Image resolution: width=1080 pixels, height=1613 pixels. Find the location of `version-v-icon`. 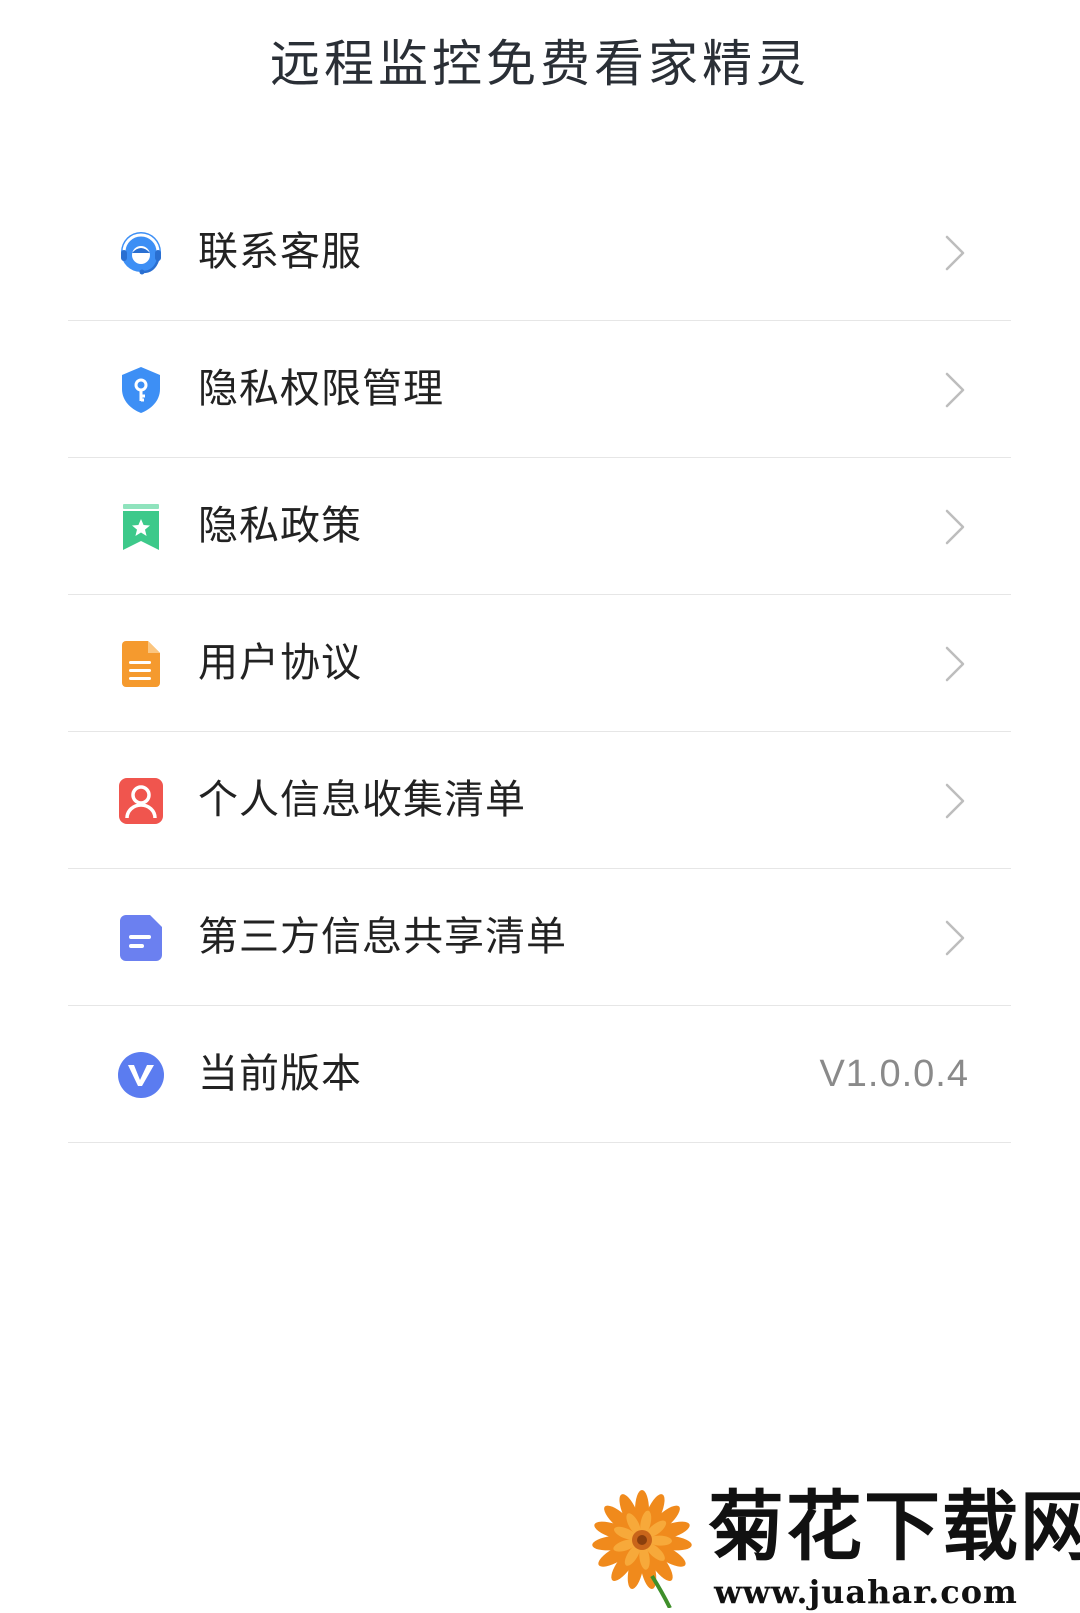

version-v-icon is located at coordinates (141, 1075).